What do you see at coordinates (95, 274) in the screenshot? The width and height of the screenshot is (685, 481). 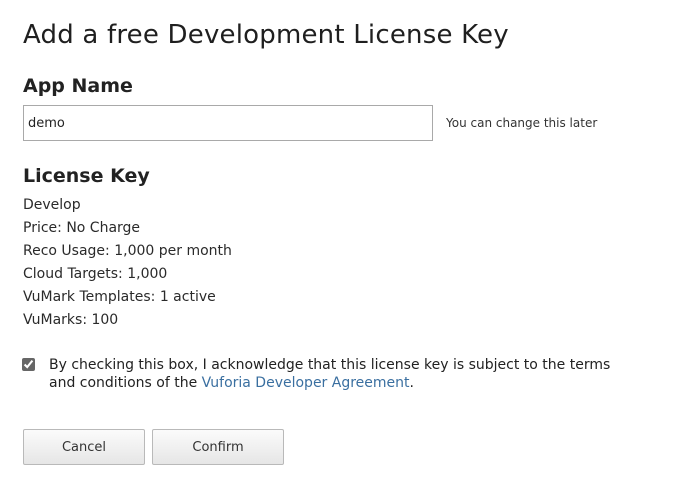 I see `license-cloud-targets: Cloud Targets: 1,000` at bounding box center [95, 274].